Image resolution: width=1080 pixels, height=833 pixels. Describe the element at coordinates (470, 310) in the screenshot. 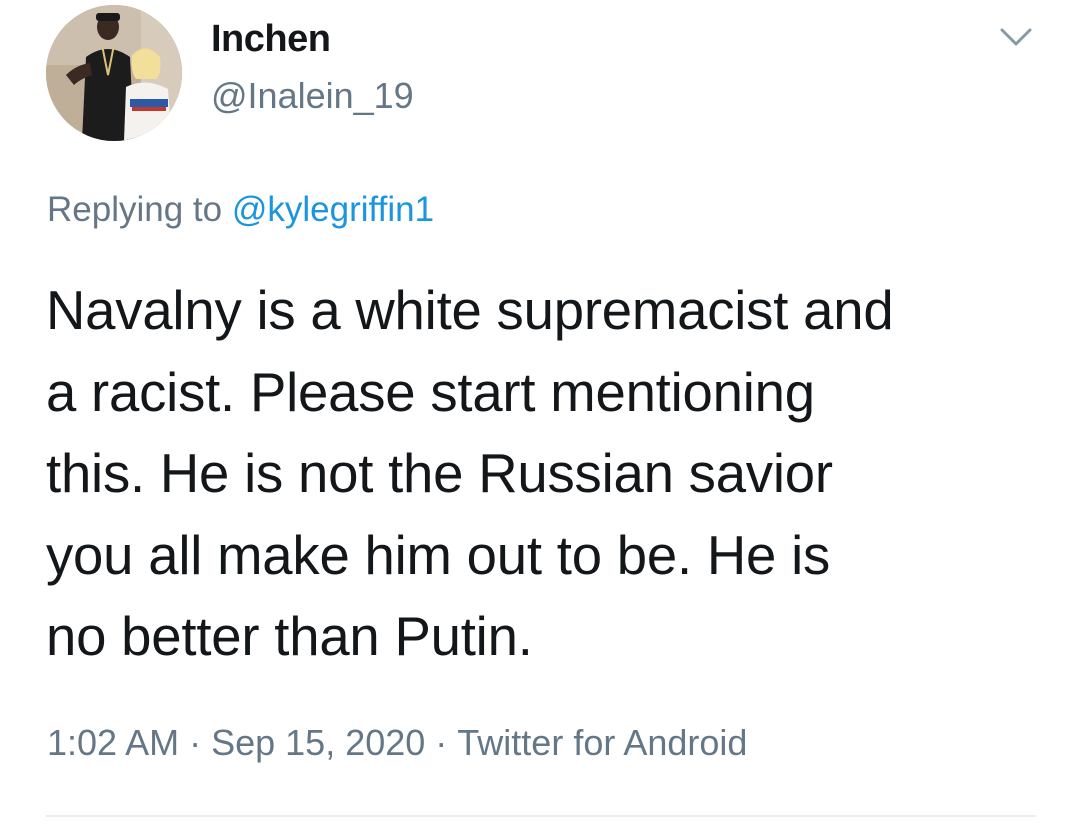

I see `tweet-text-line: Navalny is a white supremacist and` at that location.